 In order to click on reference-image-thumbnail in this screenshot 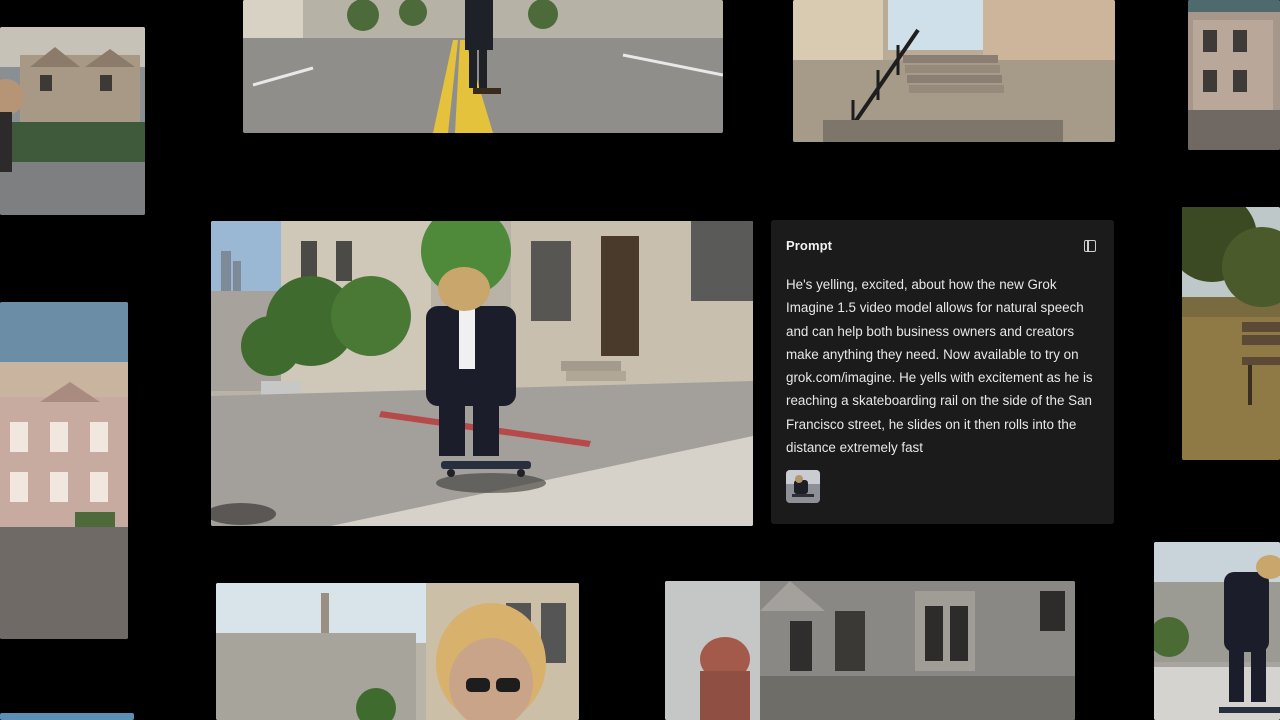, I will do `click(803, 486)`.